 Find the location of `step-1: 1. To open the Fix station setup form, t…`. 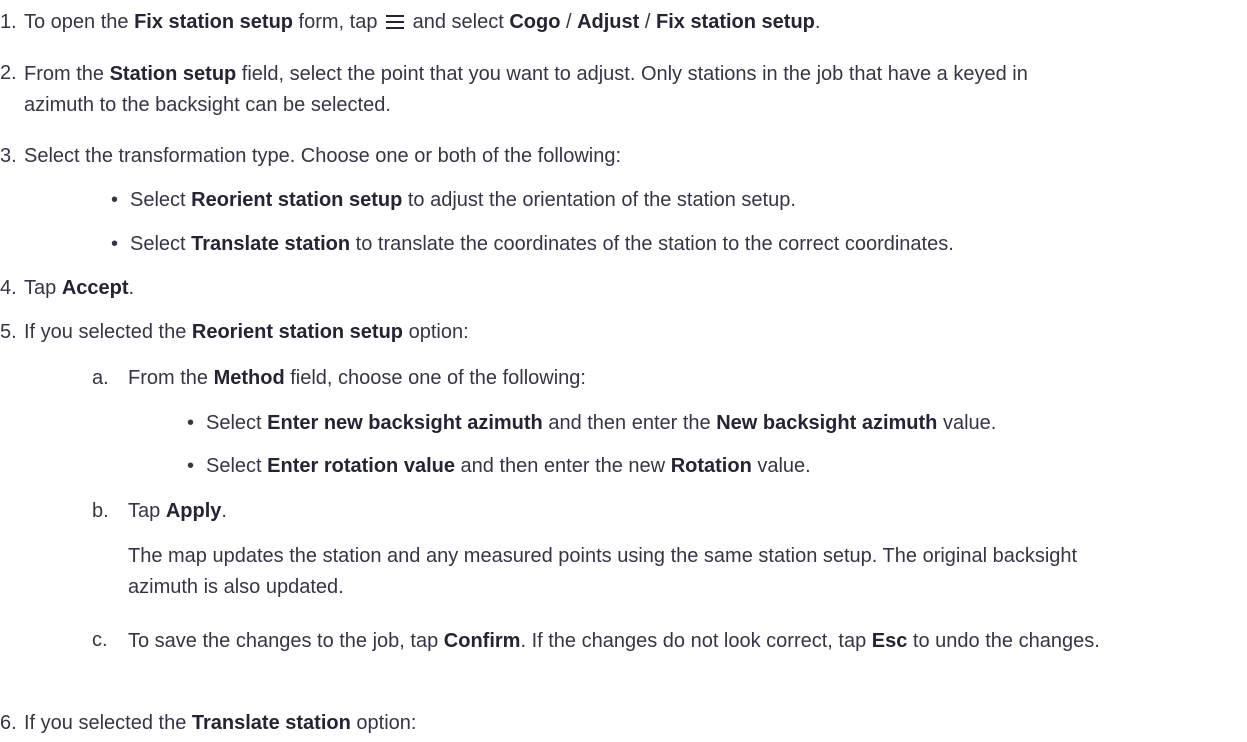

step-1: 1. To open the Fix station setup form, t… is located at coordinates (623, 23).